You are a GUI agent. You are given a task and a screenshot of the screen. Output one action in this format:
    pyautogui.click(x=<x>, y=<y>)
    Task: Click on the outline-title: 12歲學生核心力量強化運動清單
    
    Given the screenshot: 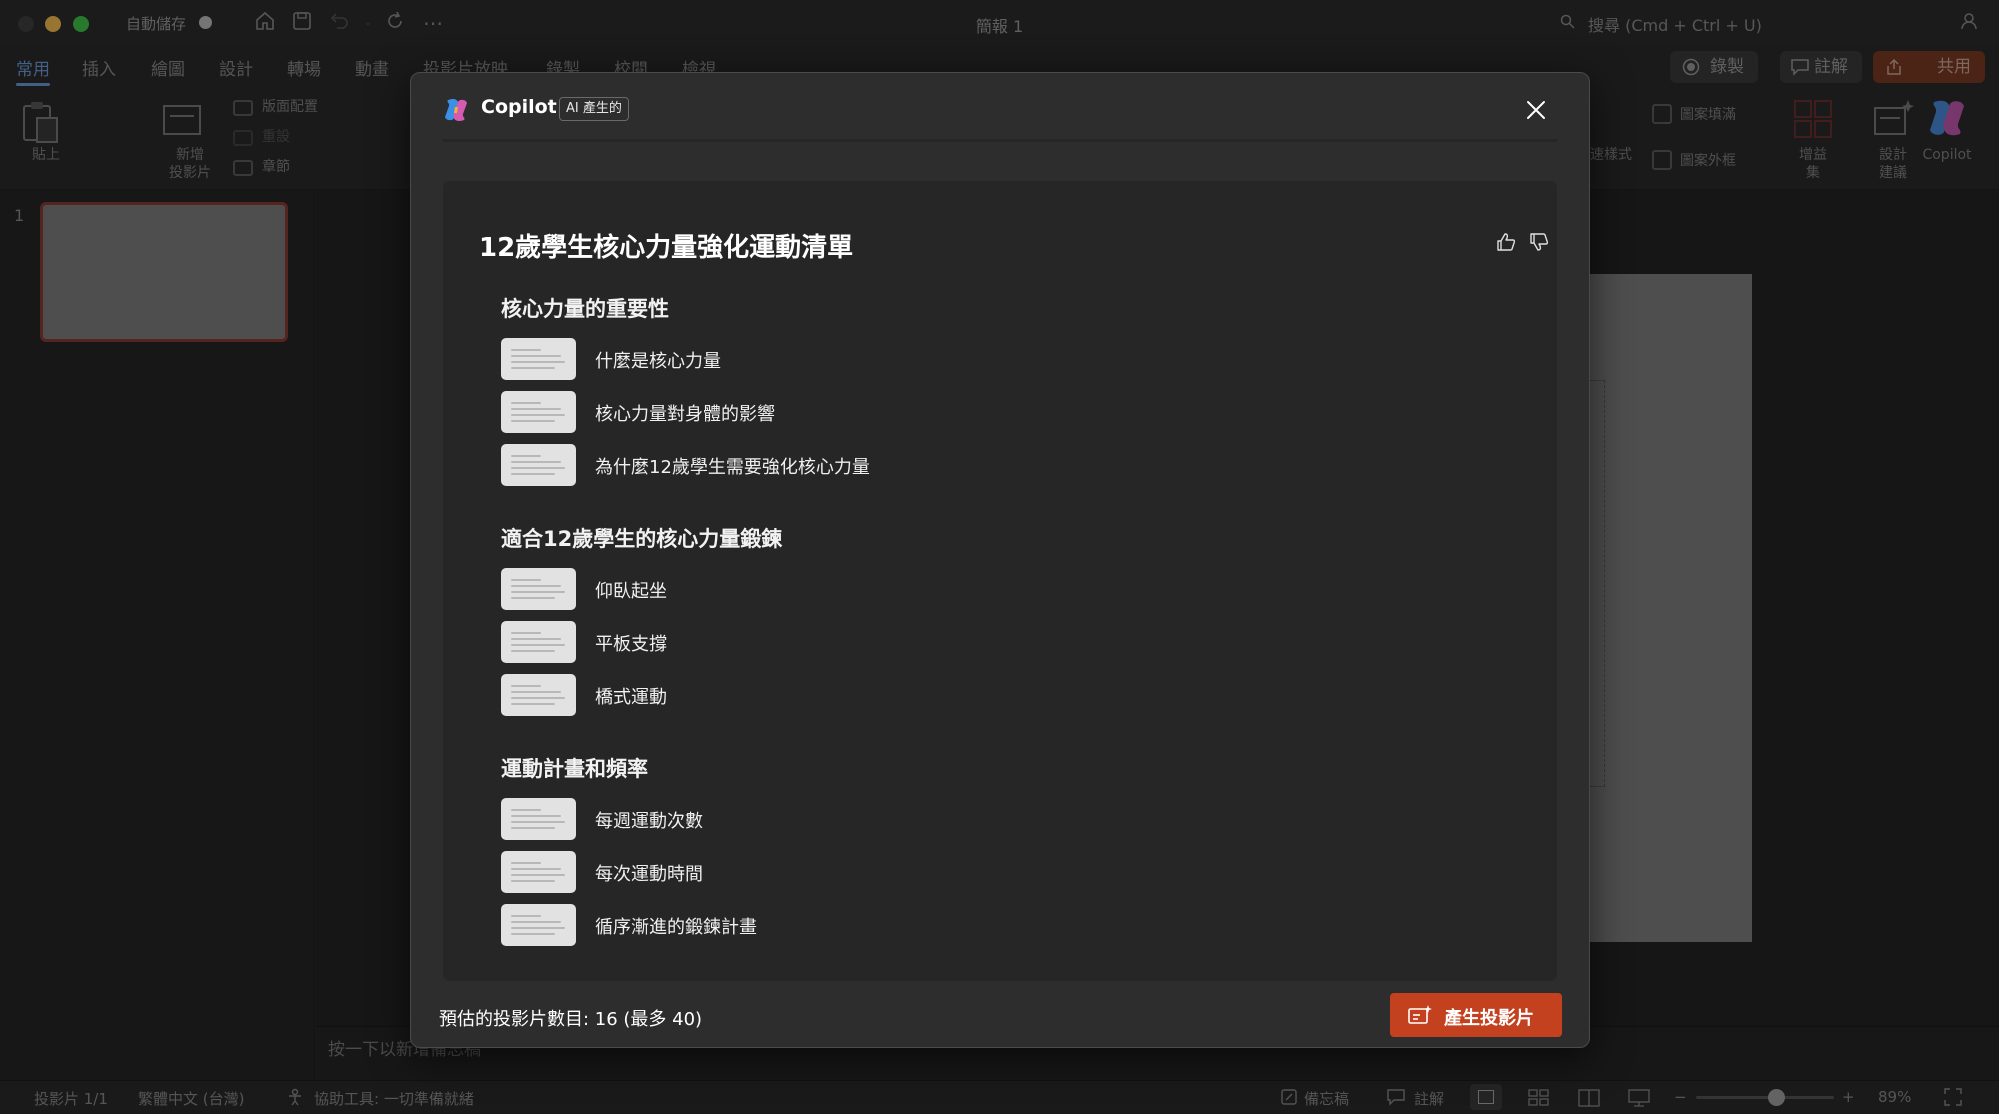 What is the action you would take?
    pyautogui.click(x=666, y=248)
    